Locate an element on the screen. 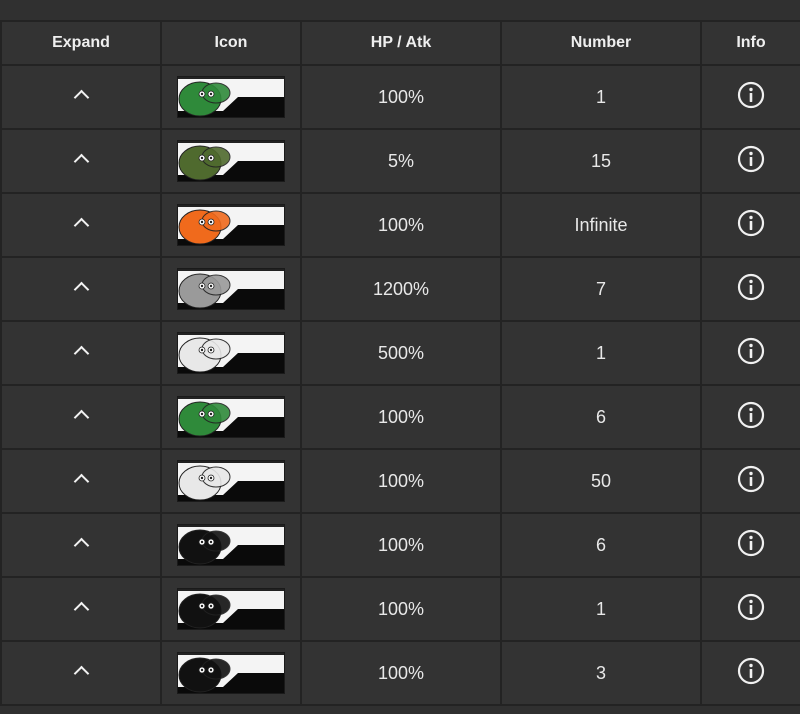  table-row: 100% 50 is located at coordinates (400, 481).